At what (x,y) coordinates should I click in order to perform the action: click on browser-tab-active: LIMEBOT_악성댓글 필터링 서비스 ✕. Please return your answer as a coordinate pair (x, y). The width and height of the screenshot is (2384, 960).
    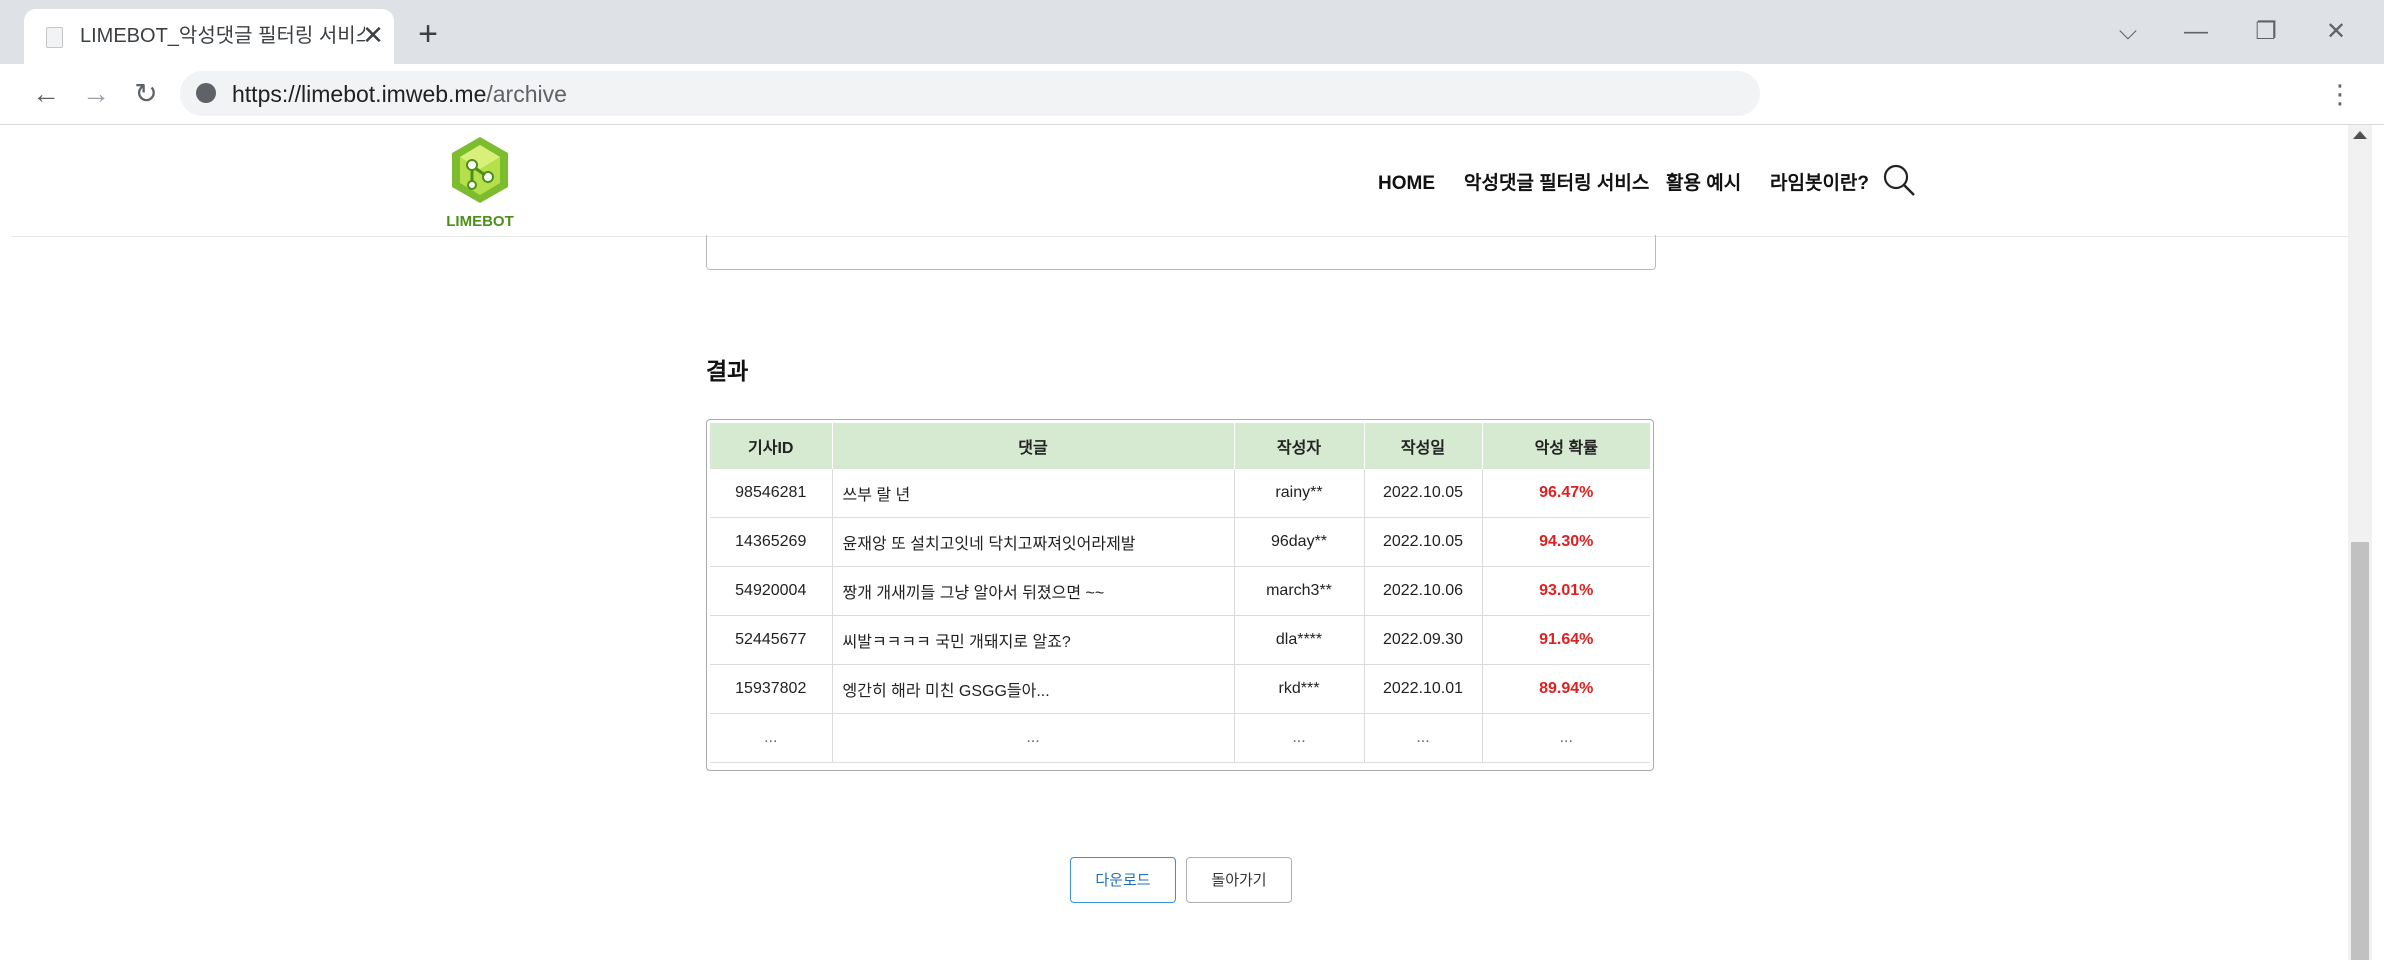
    Looking at the image, I should click on (209, 36).